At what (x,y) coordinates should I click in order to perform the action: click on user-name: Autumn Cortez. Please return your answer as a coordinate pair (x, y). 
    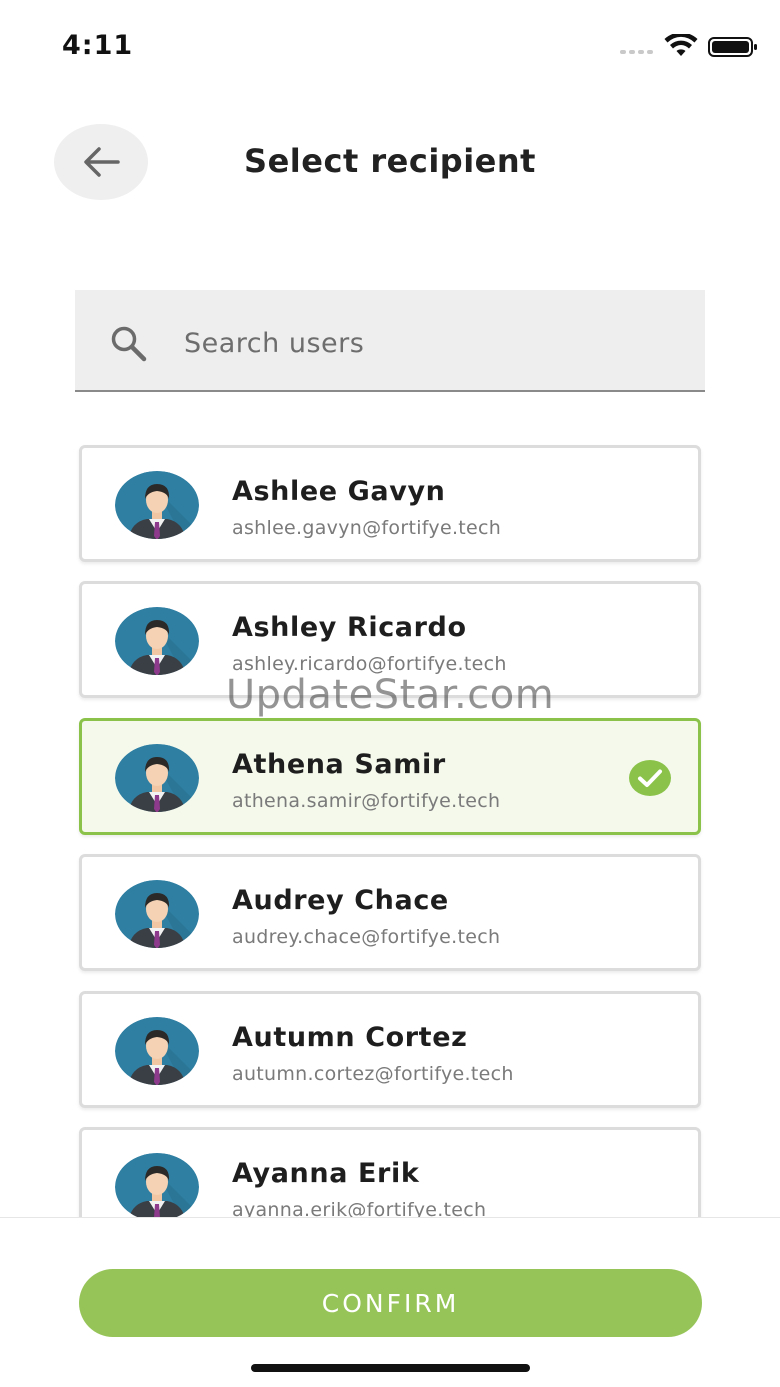
    Looking at the image, I should click on (350, 1037).